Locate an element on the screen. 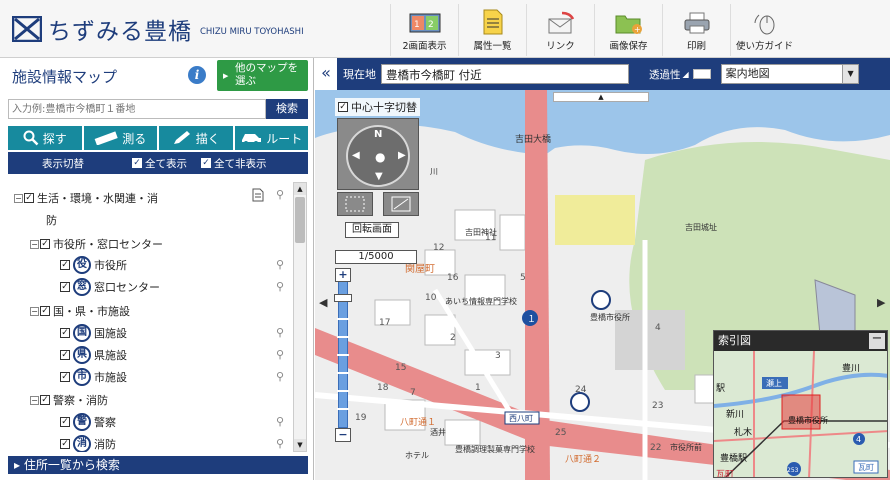 The width and height of the screenshot is (890, 480). usage-guide-button: 使い方ガイド is located at coordinates (764, 30).